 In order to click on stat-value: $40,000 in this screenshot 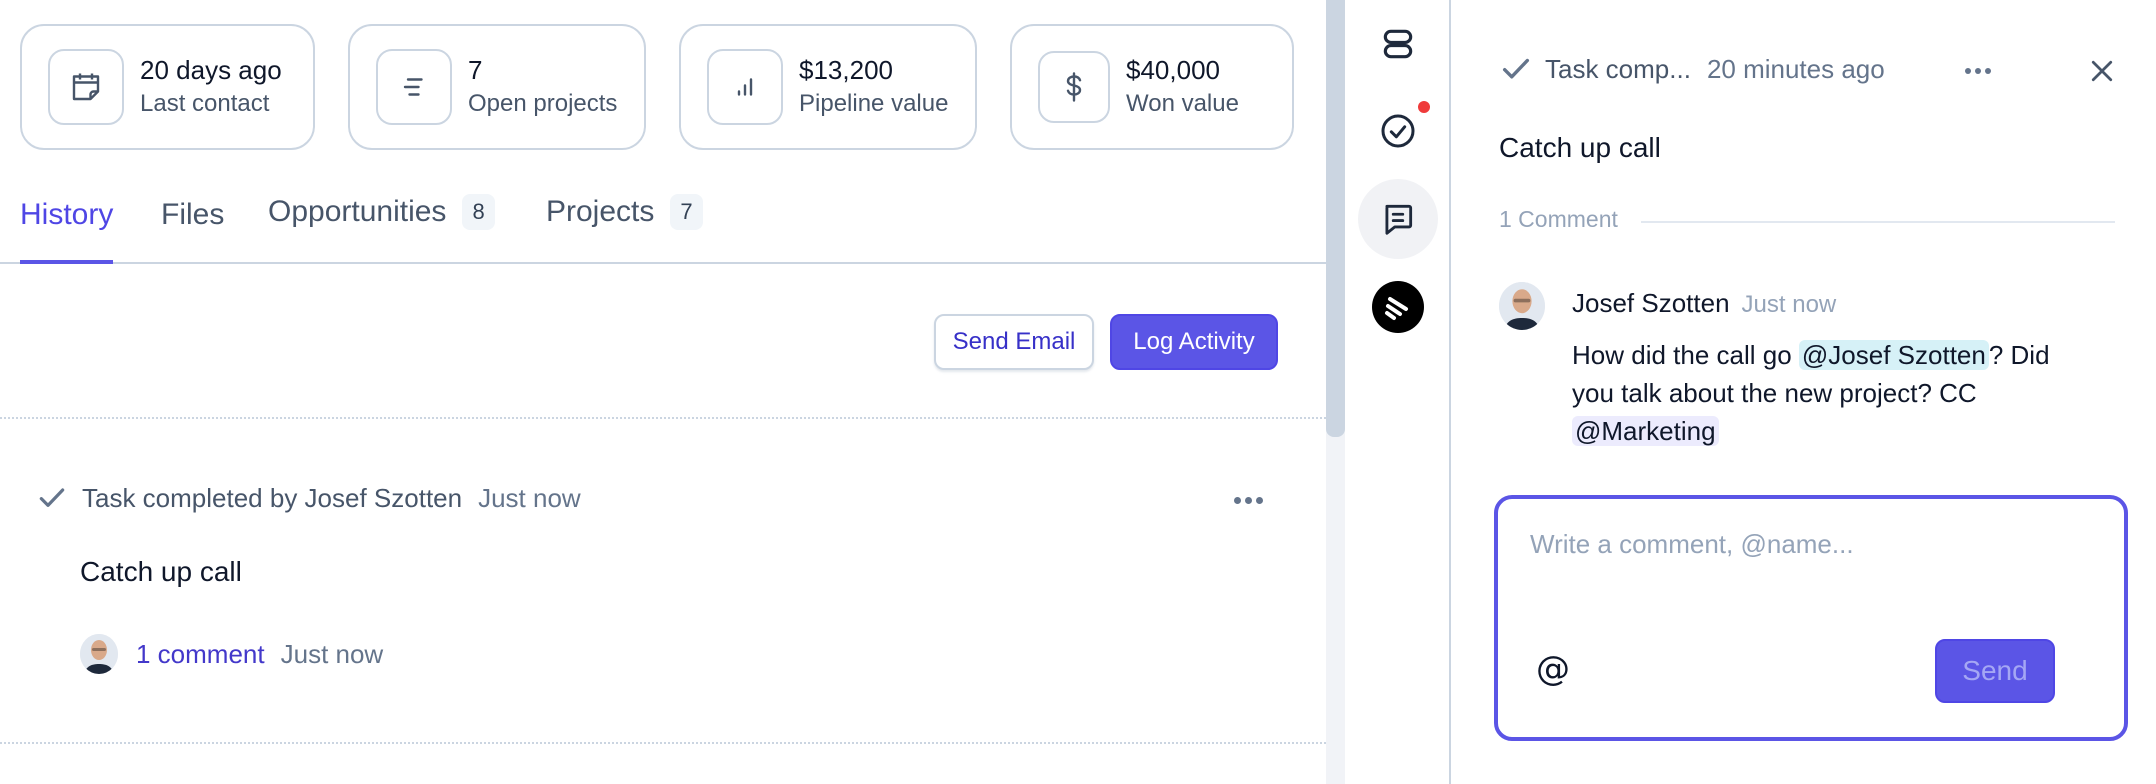, I will do `click(1173, 70)`.